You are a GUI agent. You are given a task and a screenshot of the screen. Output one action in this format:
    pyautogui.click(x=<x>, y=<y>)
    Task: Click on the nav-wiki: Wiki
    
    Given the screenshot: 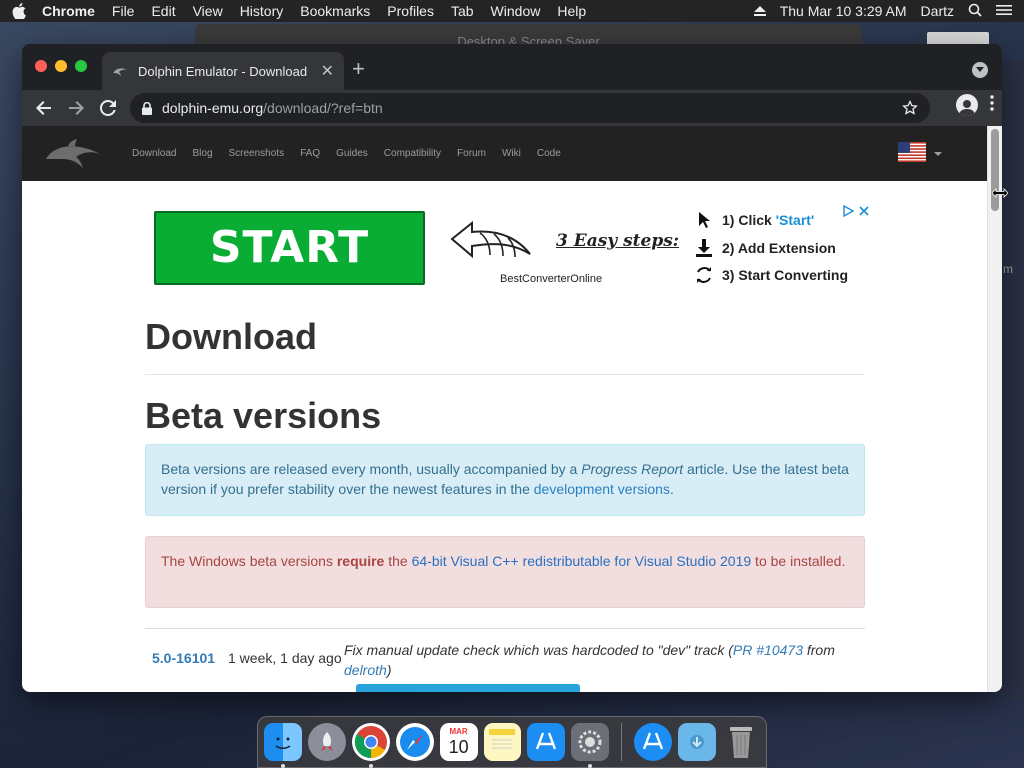 What is the action you would take?
    pyautogui.click(x=511, y=153)
    